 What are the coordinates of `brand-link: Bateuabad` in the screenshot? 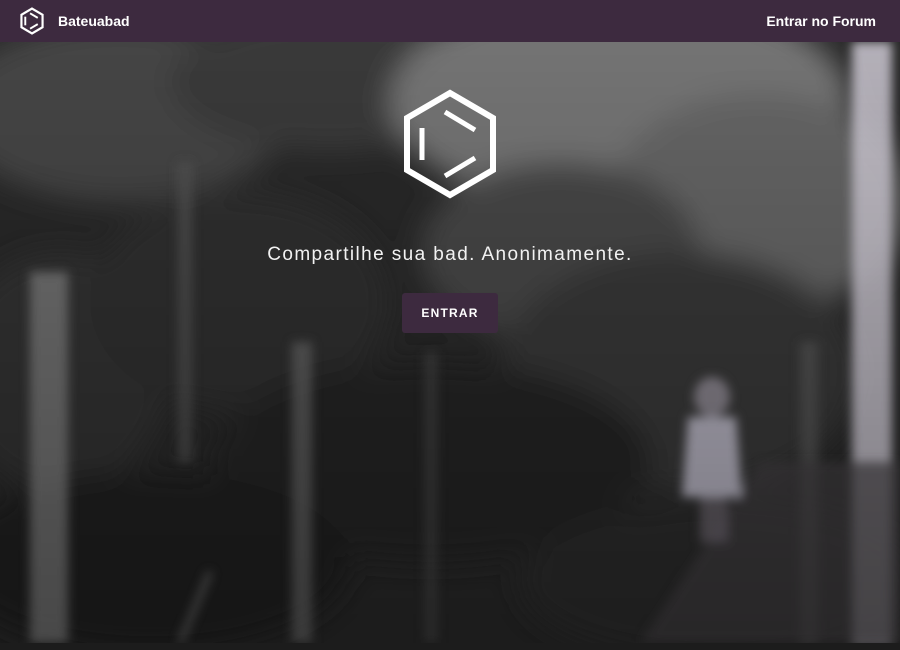 It's located at (75, 21).